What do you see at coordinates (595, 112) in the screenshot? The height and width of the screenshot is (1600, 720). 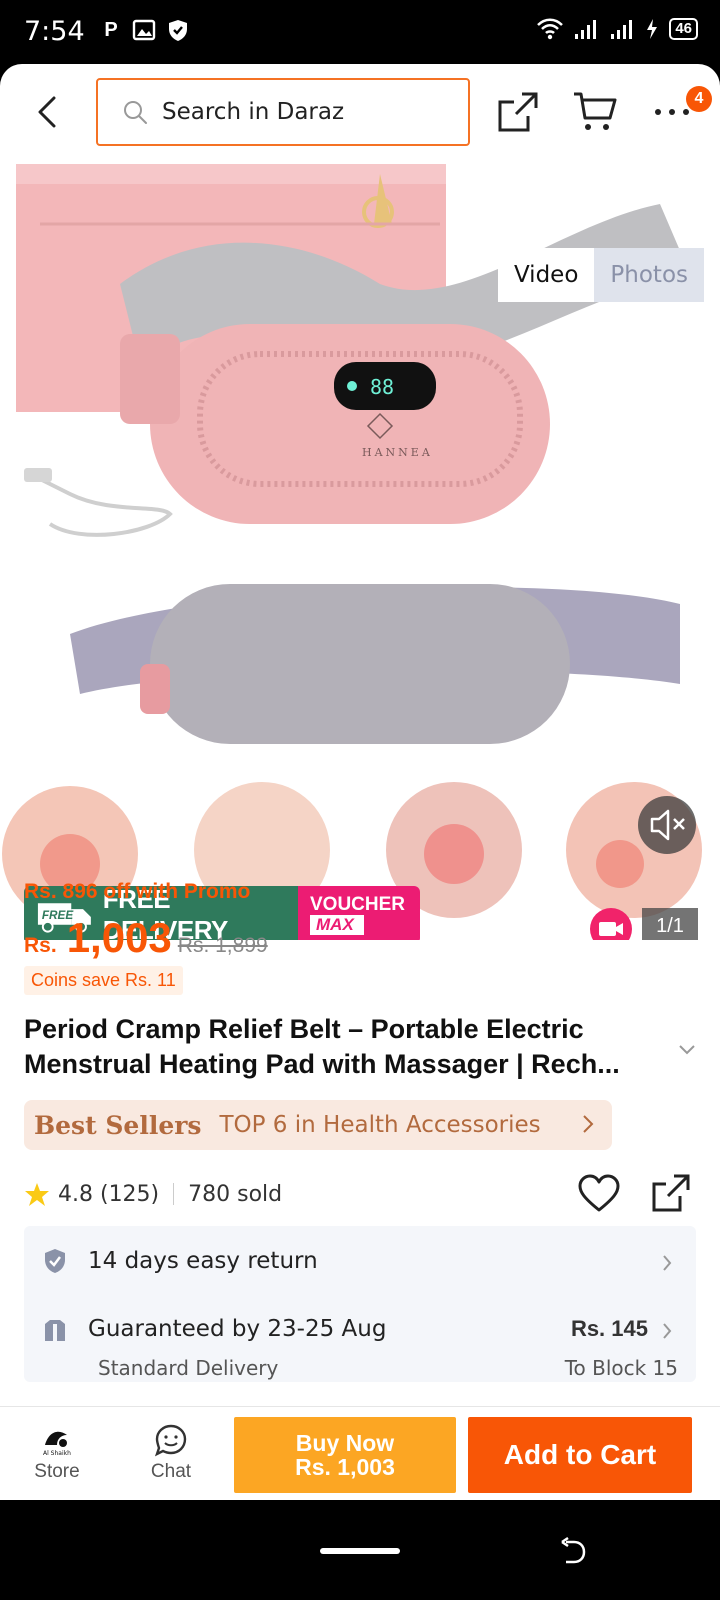 I see `cart-icon` at bounding box center [595, 112].